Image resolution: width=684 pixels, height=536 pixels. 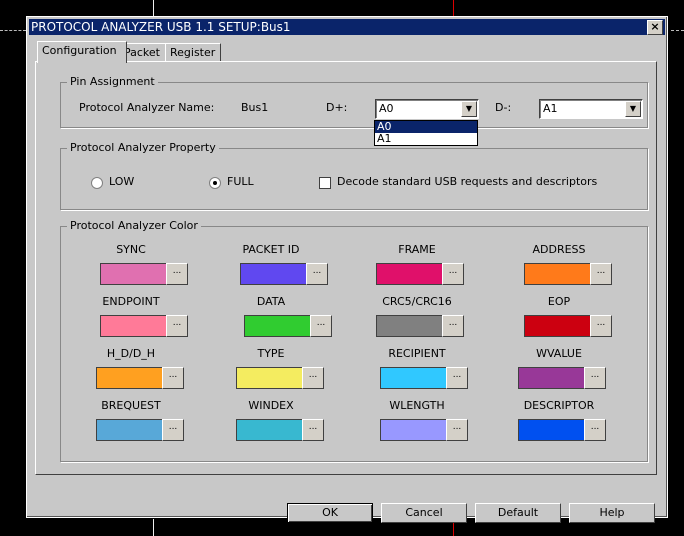 I want to click on property-title: Protocol Analyzer Property, so click(x=143, y=147).